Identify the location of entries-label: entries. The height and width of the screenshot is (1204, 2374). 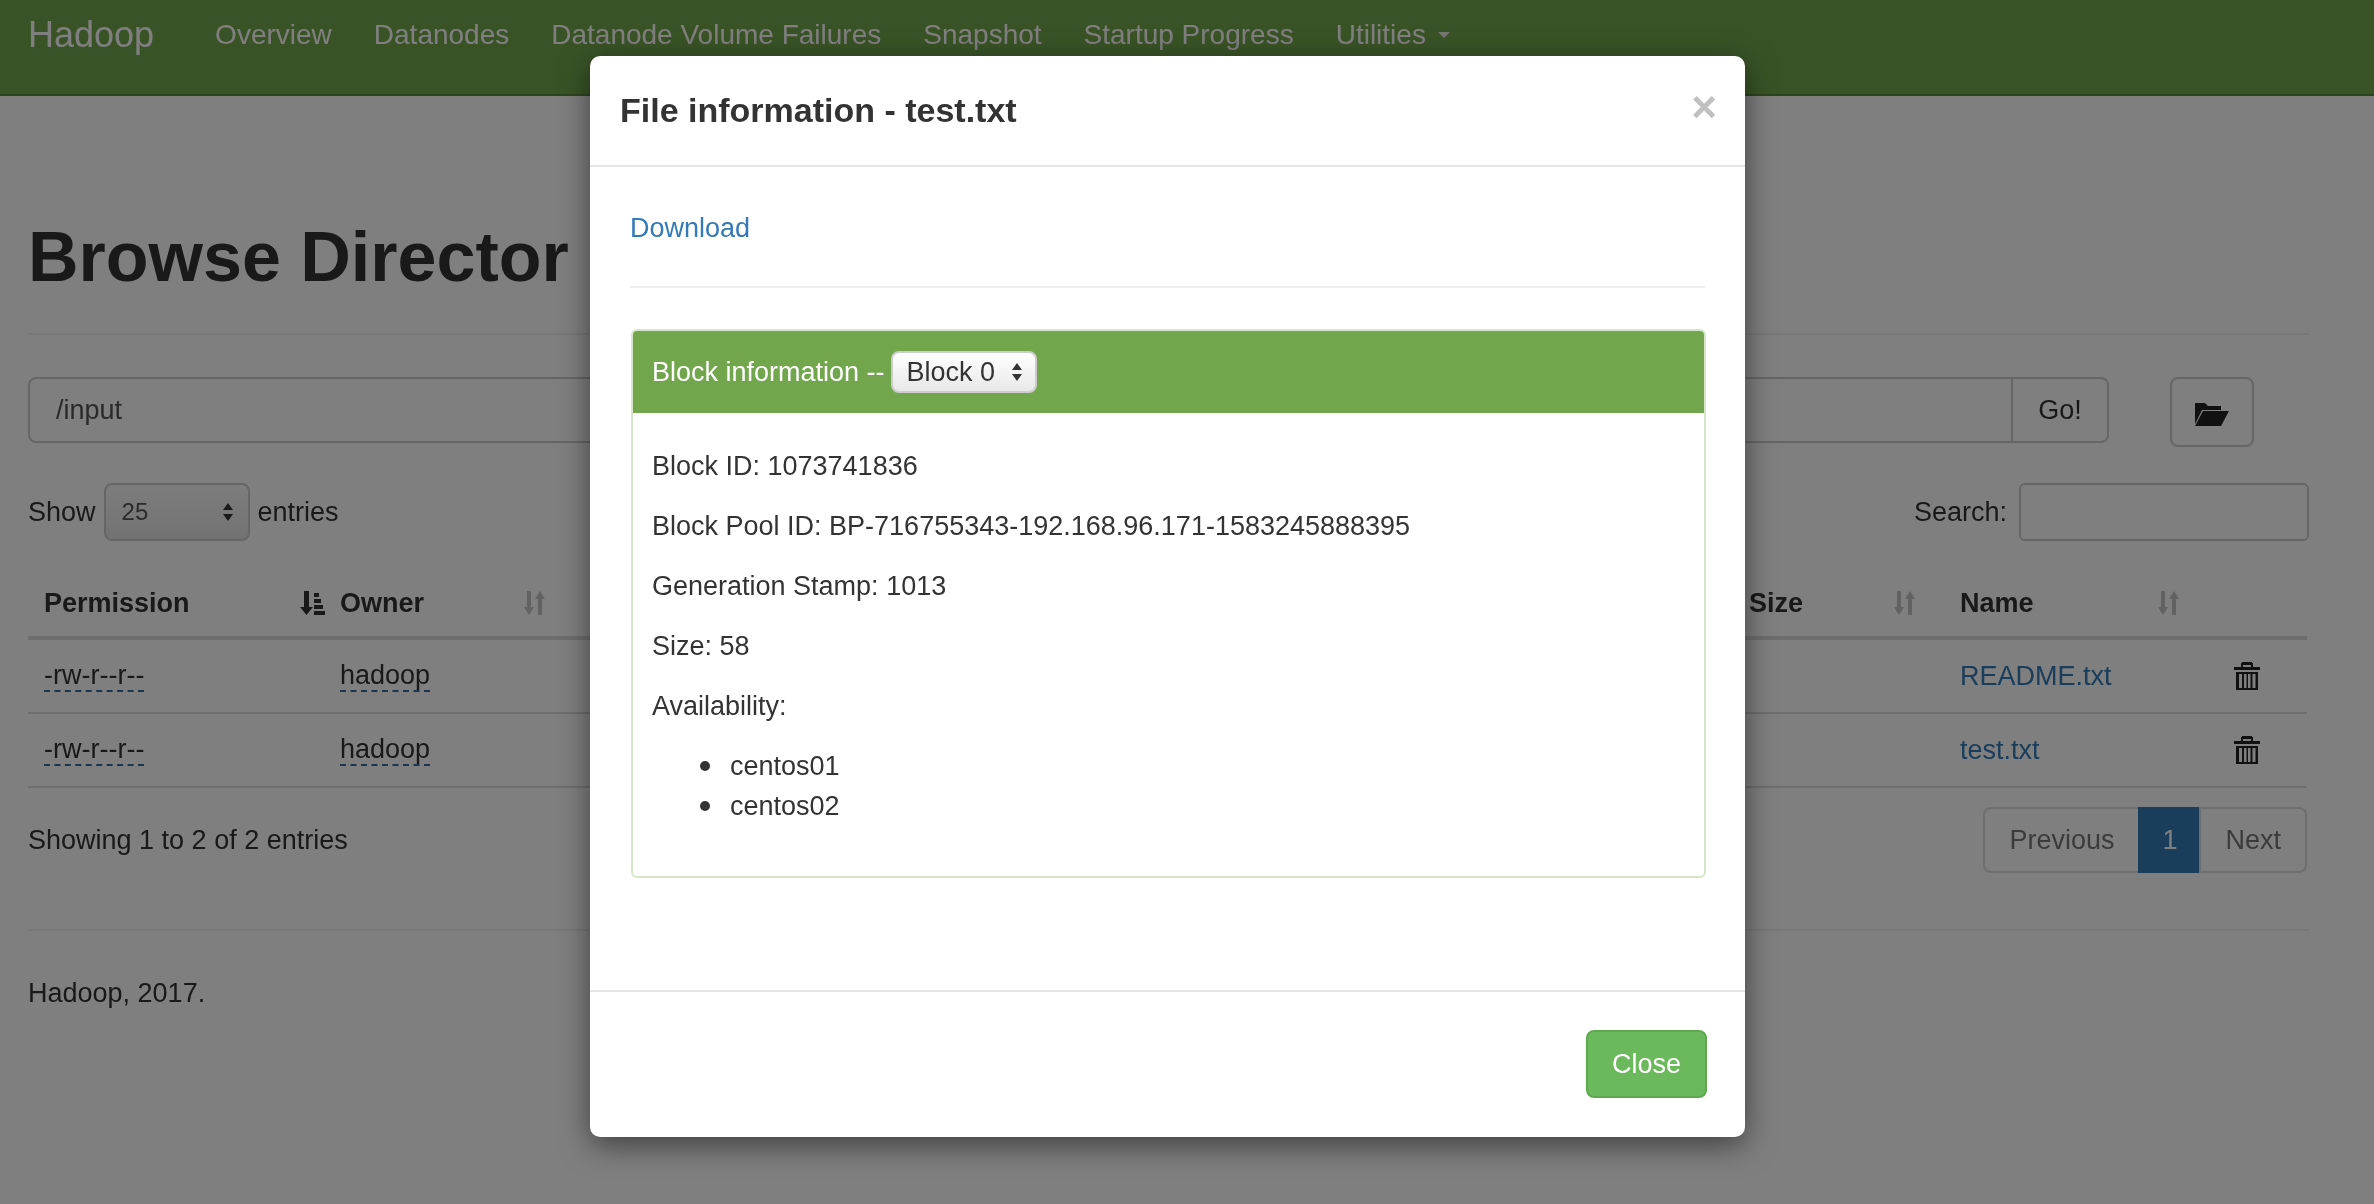
(298, 512).